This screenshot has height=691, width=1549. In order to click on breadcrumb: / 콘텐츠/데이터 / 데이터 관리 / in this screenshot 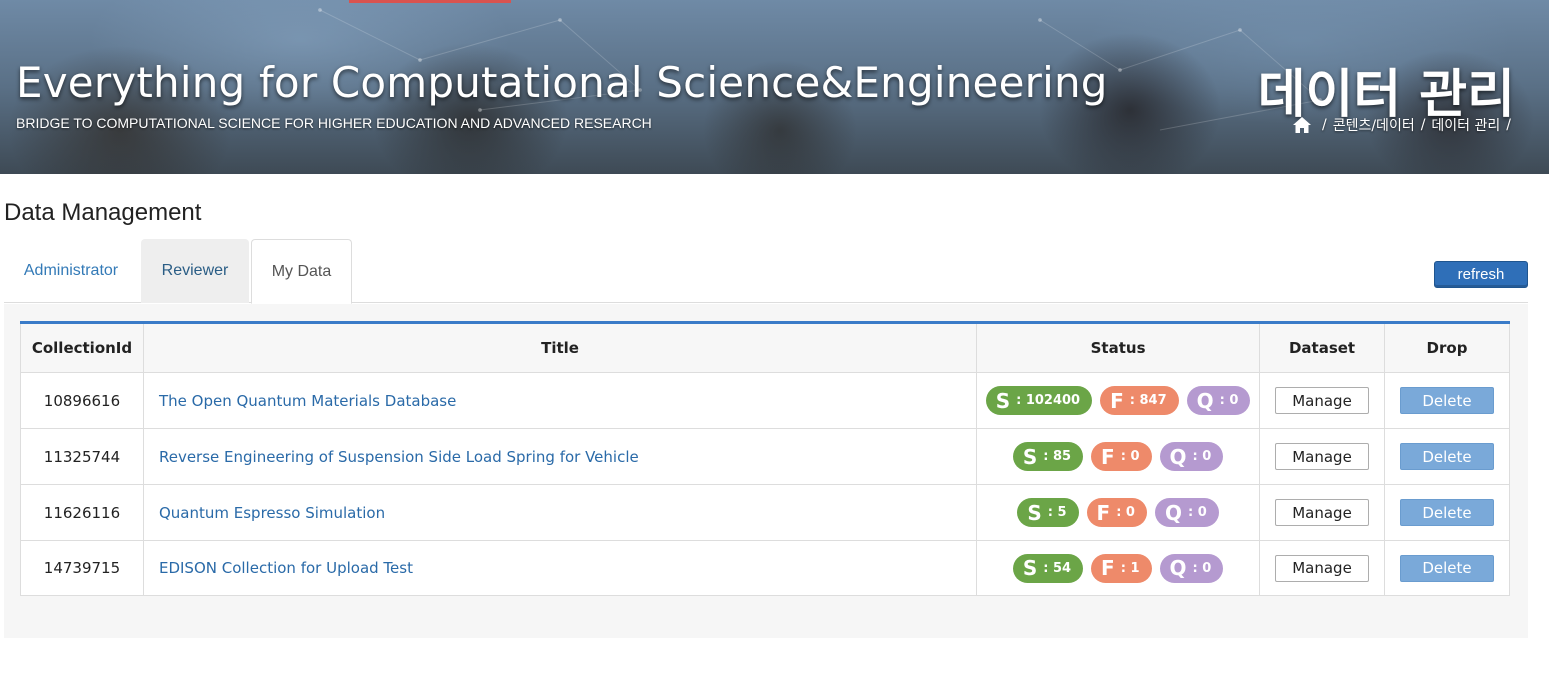, I will do `click(1401, 125)`.